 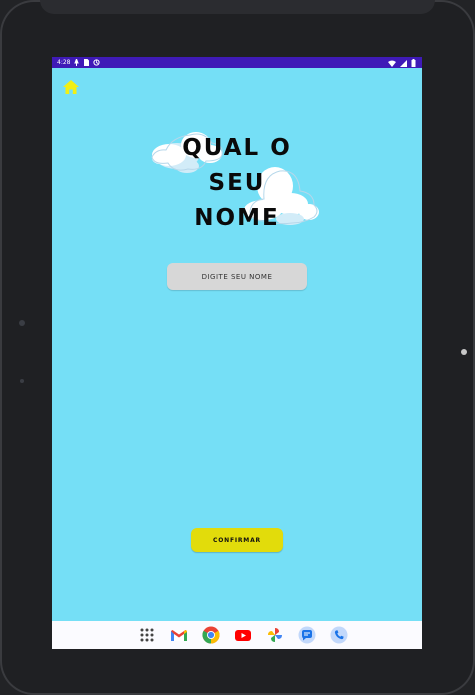 What do you see at coordinates (275, 635) in the screenshot?
I see `photos-icon` at bounding box center [275, 635].